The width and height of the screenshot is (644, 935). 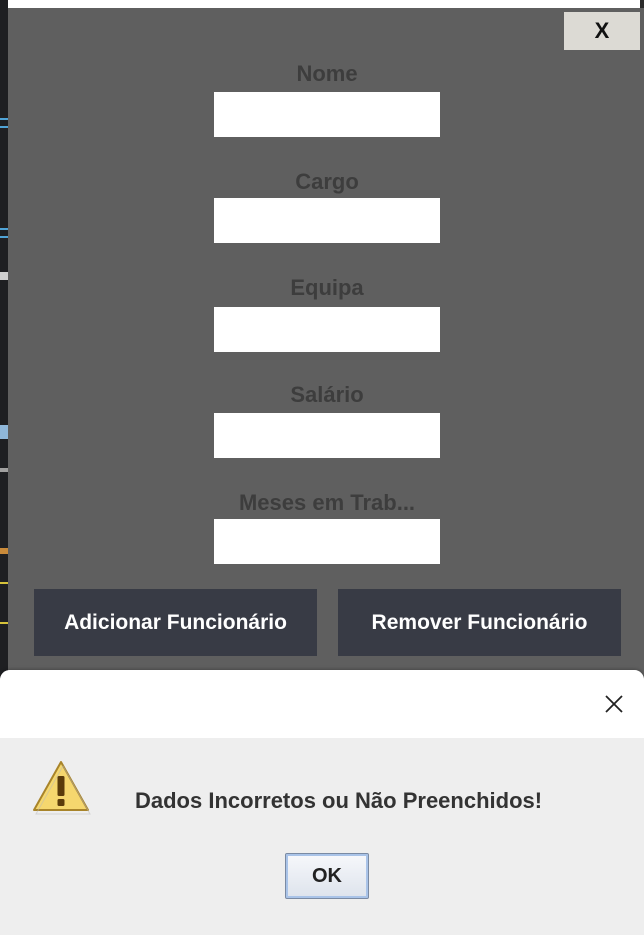 I want to click on add-employee-button: Adicionar Funcionário, so click(x=175, y=622).